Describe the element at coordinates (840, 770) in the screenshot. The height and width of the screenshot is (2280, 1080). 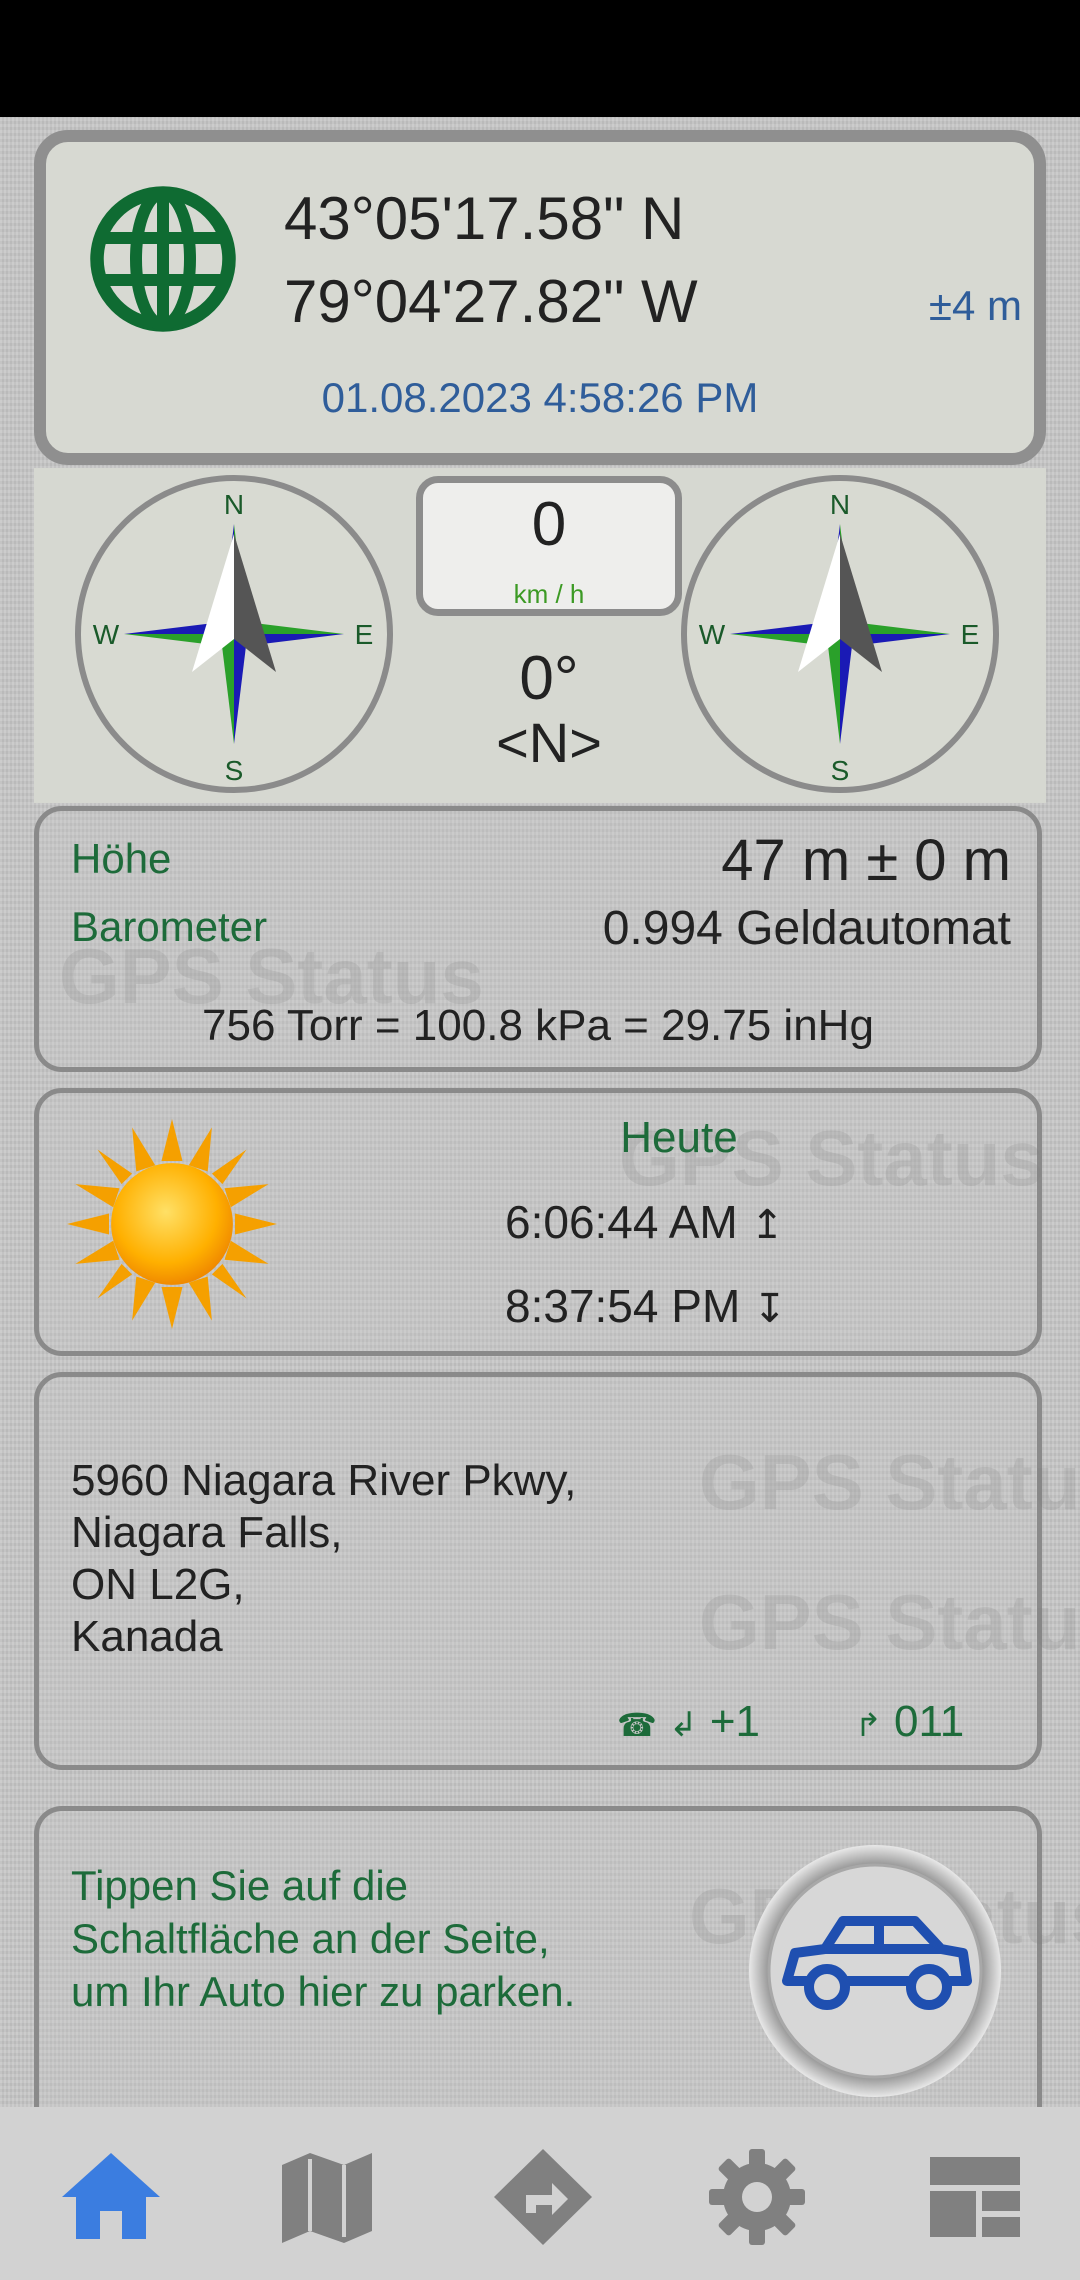
I see `compass-right-s: S` at that location.